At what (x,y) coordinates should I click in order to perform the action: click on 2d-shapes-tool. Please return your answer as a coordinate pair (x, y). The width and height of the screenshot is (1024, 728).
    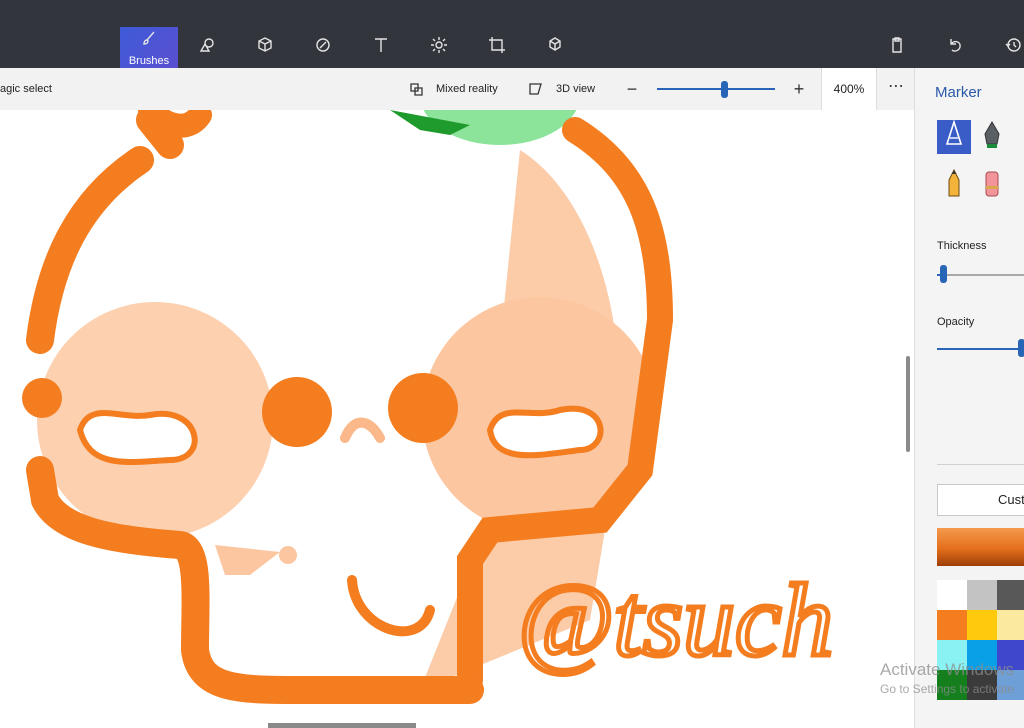
    Looking at the image, I should click on (207, 47).